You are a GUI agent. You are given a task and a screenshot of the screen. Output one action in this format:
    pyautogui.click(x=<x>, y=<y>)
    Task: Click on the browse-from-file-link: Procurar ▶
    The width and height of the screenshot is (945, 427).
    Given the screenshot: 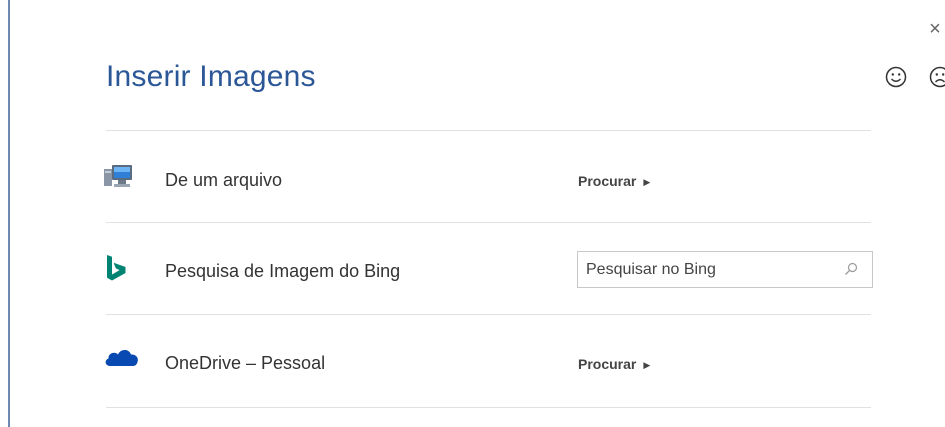 What is the action you would take?
    pyautogui.click(x=614, y=181)
    